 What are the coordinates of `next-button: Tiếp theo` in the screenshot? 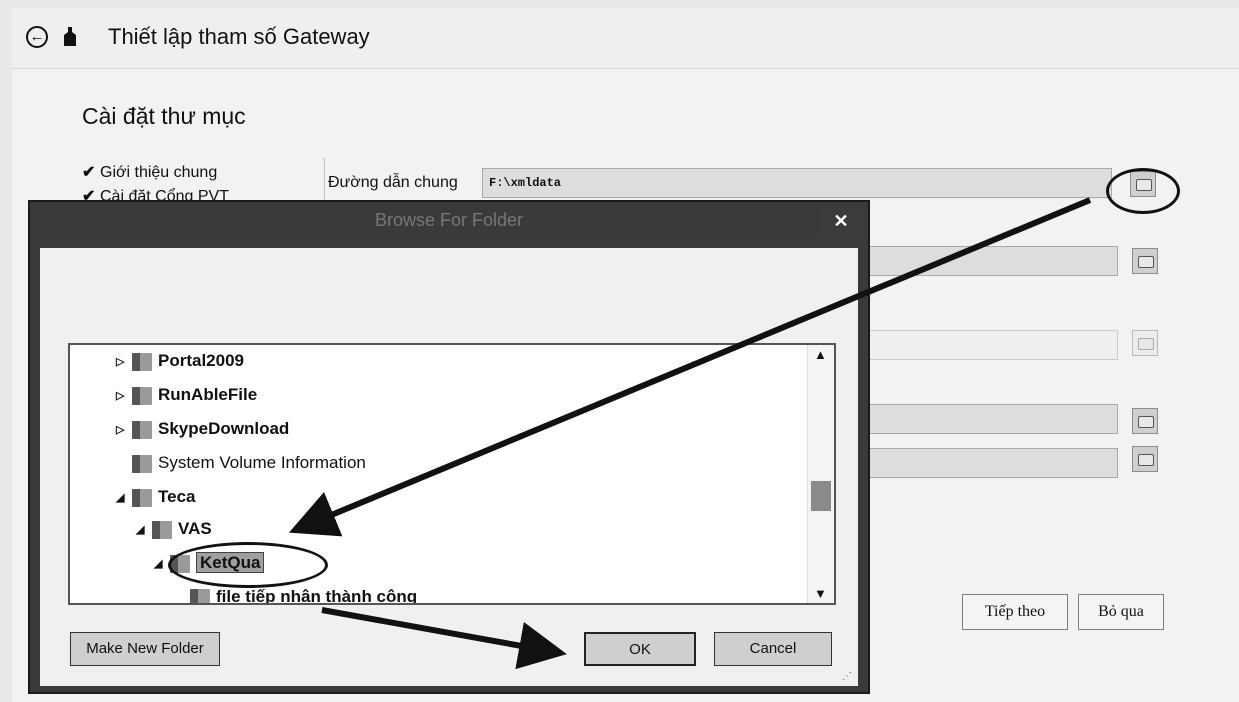 It's located at (1015, 612).